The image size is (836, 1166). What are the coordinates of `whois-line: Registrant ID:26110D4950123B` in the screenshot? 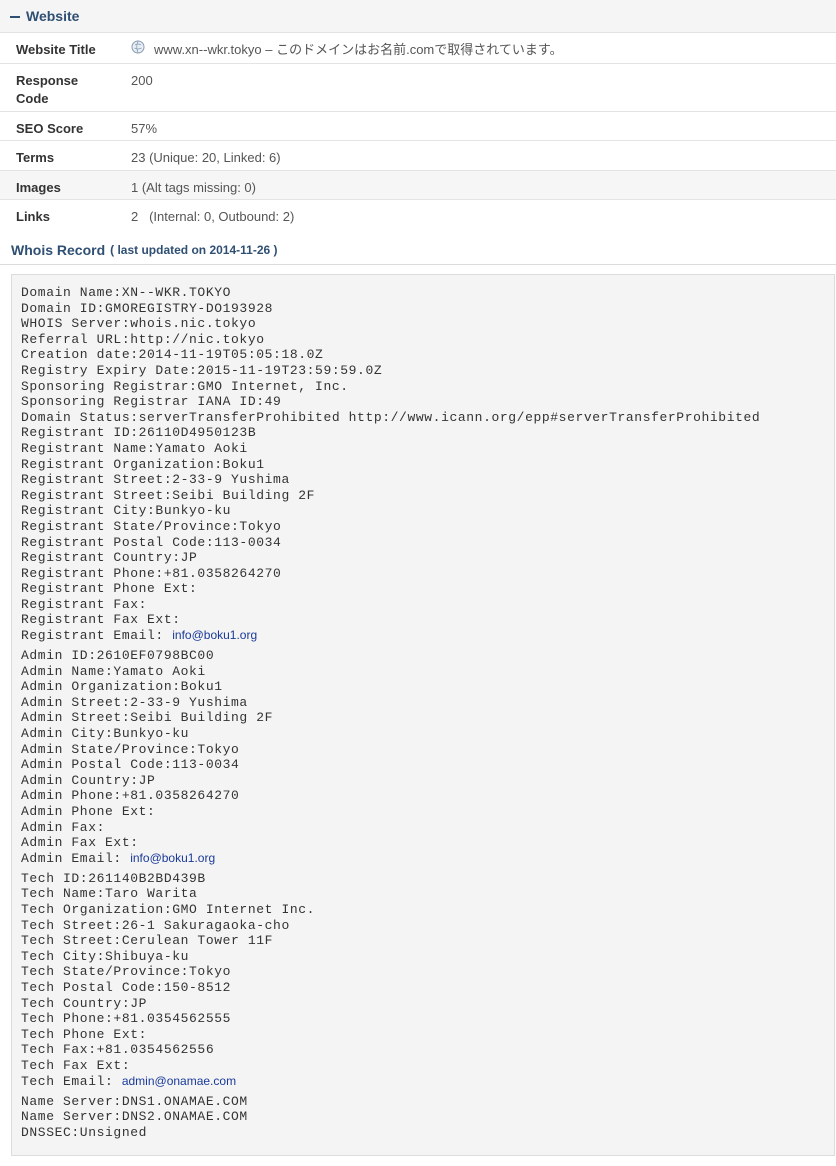 It's located at (427, 433).